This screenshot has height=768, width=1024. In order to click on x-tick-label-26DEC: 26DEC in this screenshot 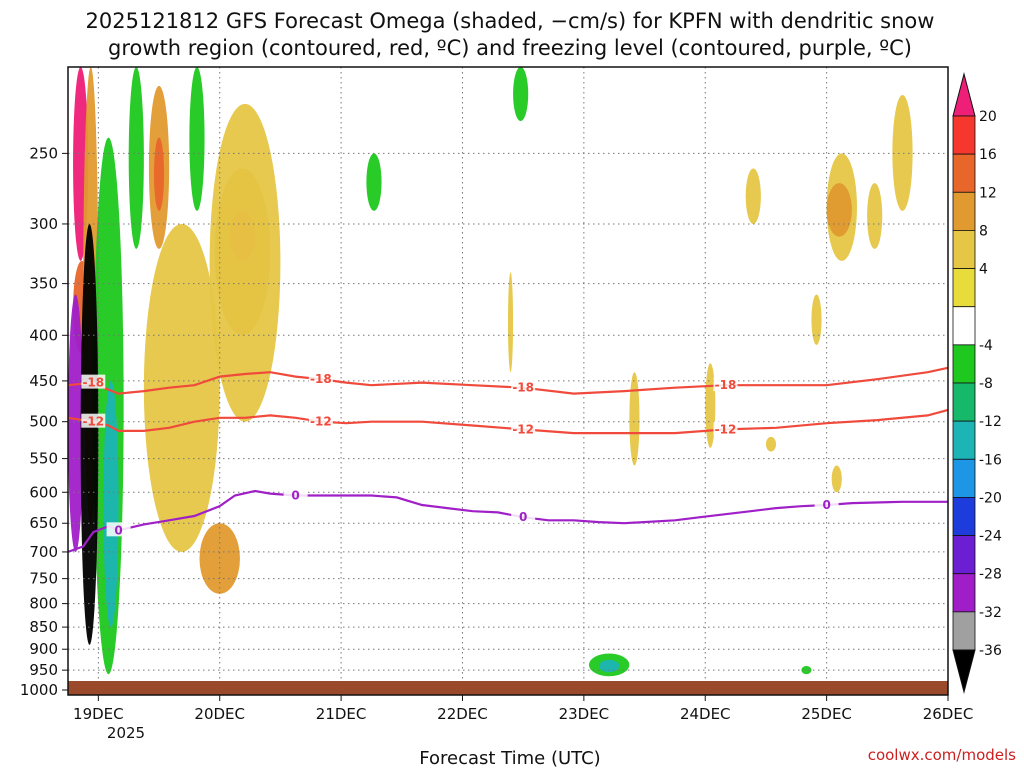, I will do `click(948, 714)`.